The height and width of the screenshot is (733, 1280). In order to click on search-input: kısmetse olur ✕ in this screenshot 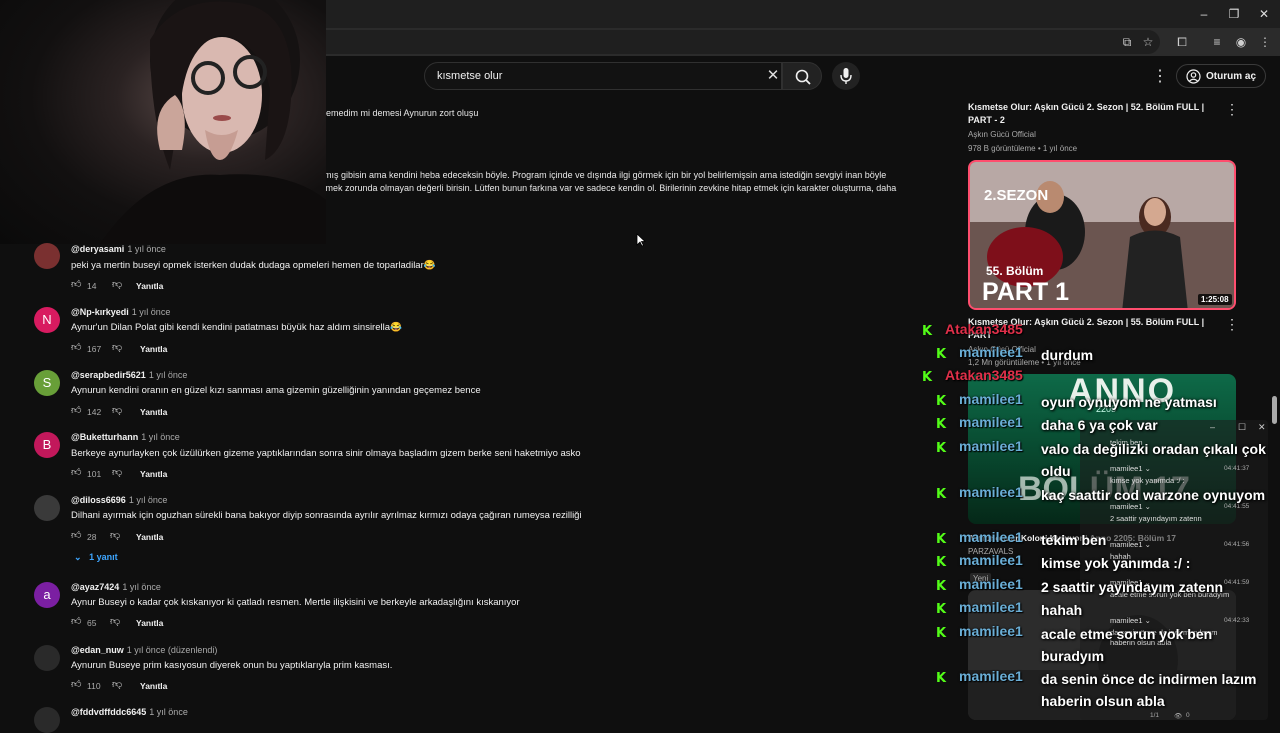, I will do `click(603, 76)`.